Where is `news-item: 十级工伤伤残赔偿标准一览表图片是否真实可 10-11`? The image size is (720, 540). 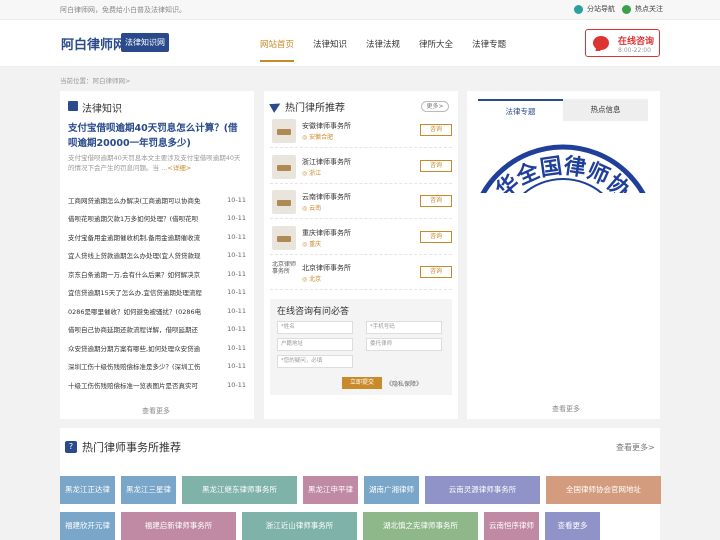 news-item: 十级工伤伤残赔偿标准一览表图片是否真实可 10-11 is located at coordinates (157, 384).